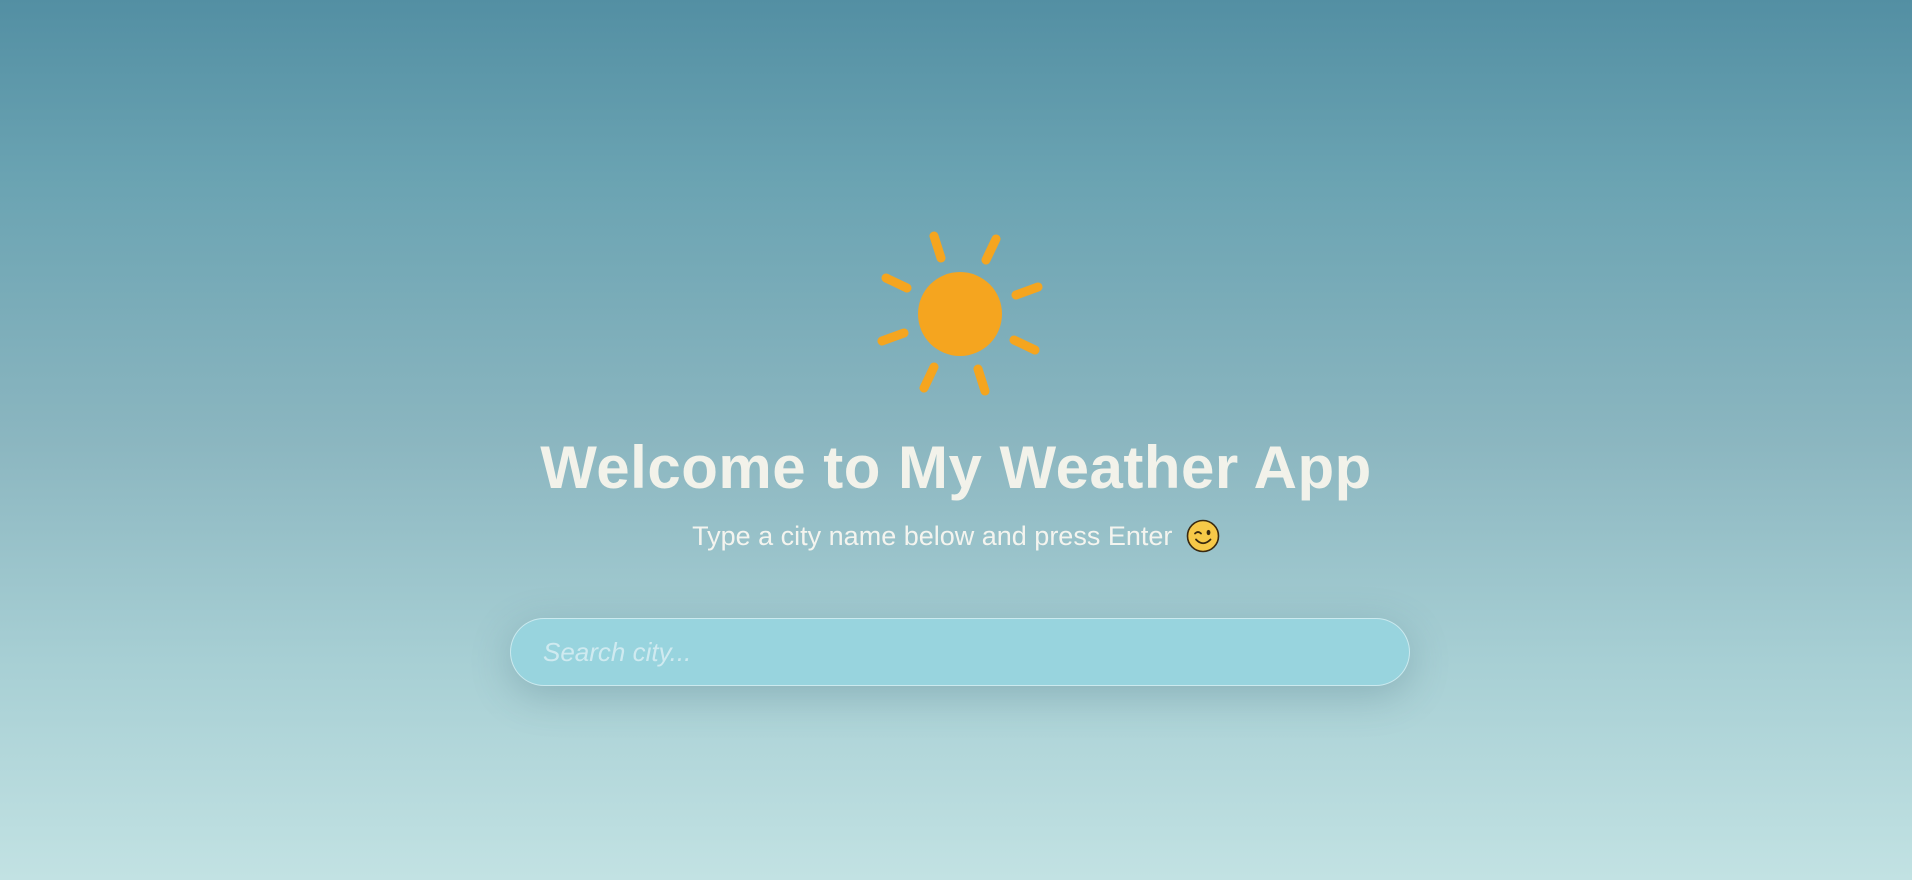 The width and height of the screenshot is (1912, 880). I want to click on sun-icon, so click(960, 314).